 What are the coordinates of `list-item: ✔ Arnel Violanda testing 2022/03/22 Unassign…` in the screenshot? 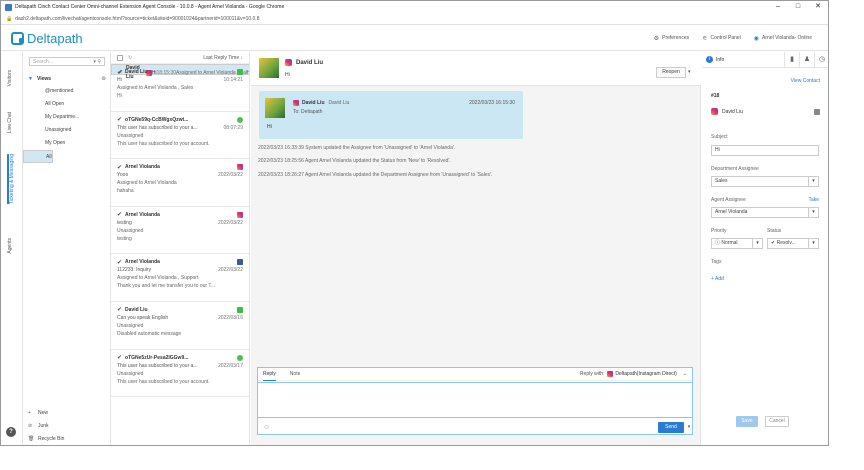 It's located at (180, 231).